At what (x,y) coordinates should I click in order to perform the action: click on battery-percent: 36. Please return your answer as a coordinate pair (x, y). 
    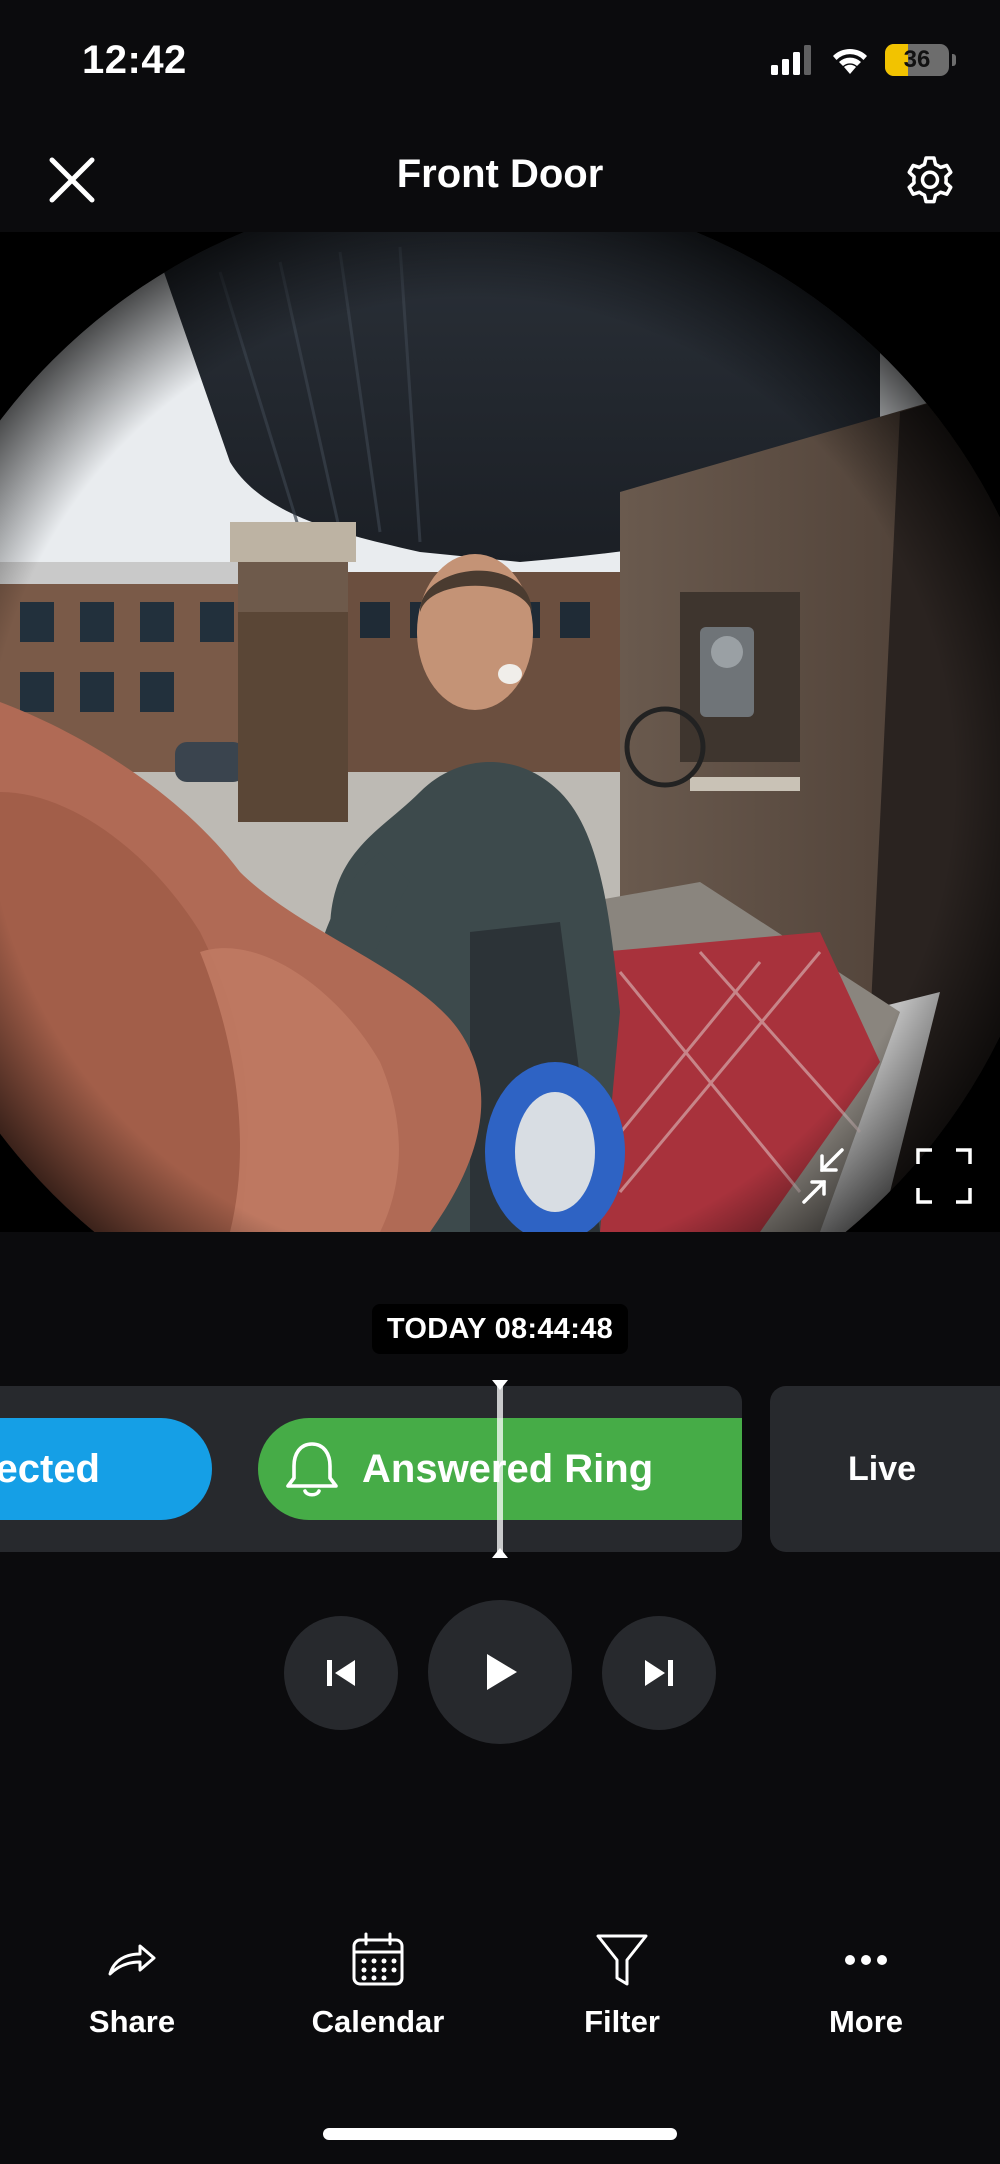
    Looking at the image, I should click on (917, 59).